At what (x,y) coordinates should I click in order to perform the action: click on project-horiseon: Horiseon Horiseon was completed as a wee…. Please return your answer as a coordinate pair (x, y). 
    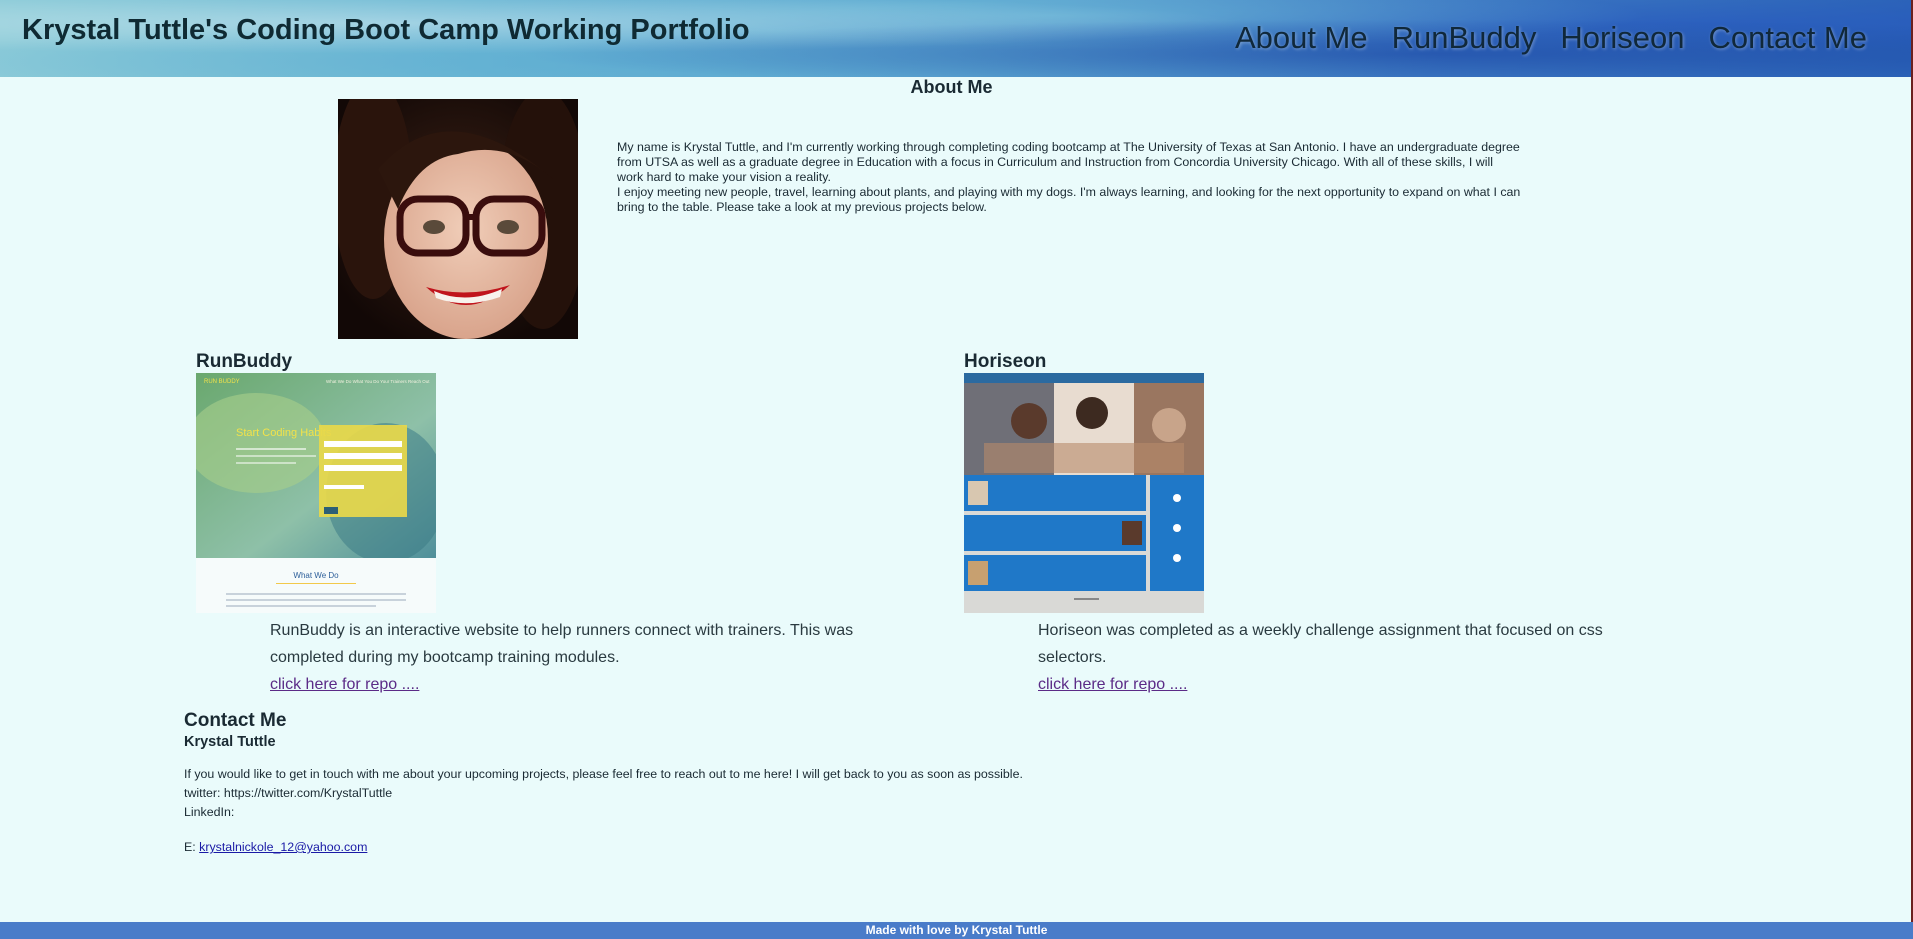
    Looking at the image, I should click on (1283, 522).